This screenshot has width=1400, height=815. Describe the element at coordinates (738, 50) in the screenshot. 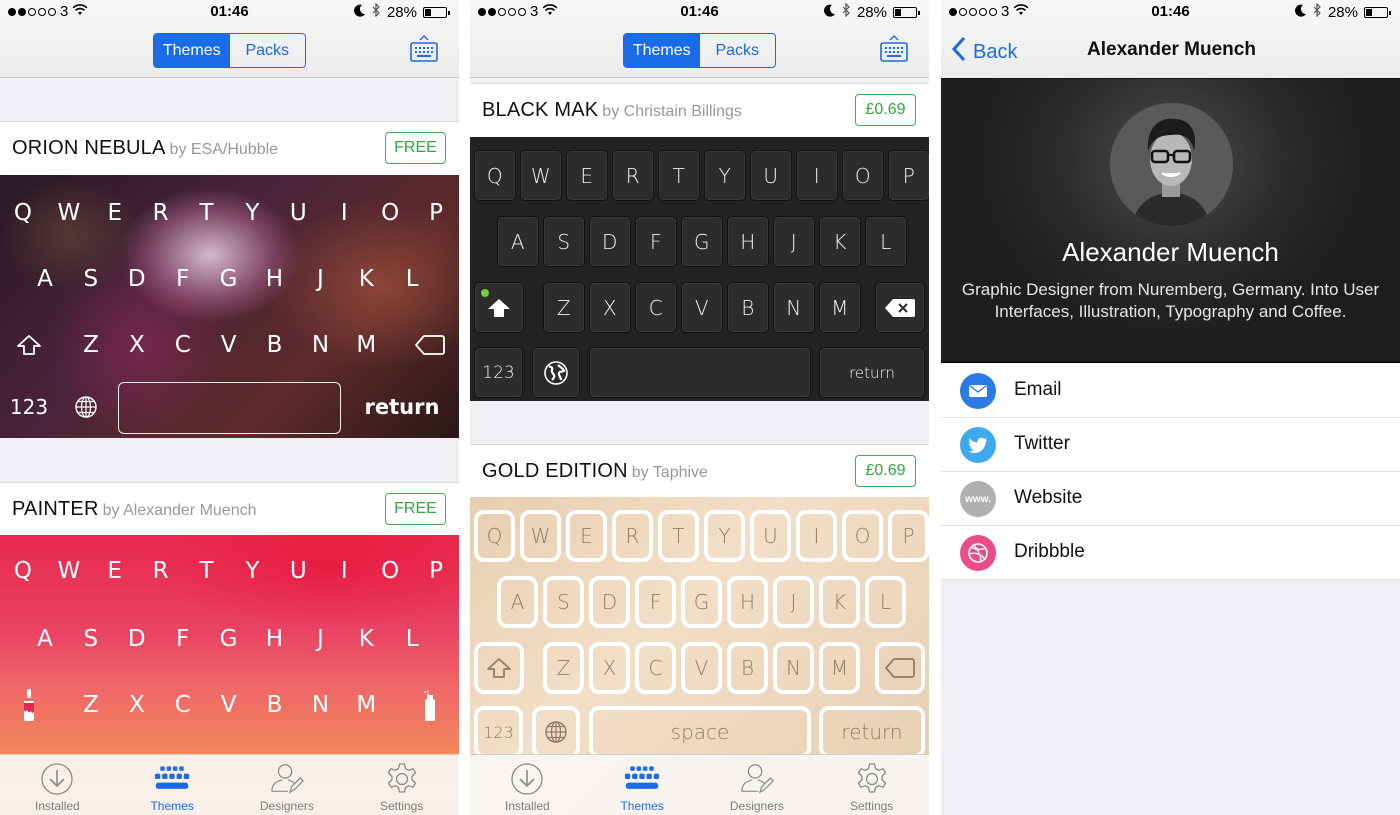

I see `segment-packs: Packs` at that location.